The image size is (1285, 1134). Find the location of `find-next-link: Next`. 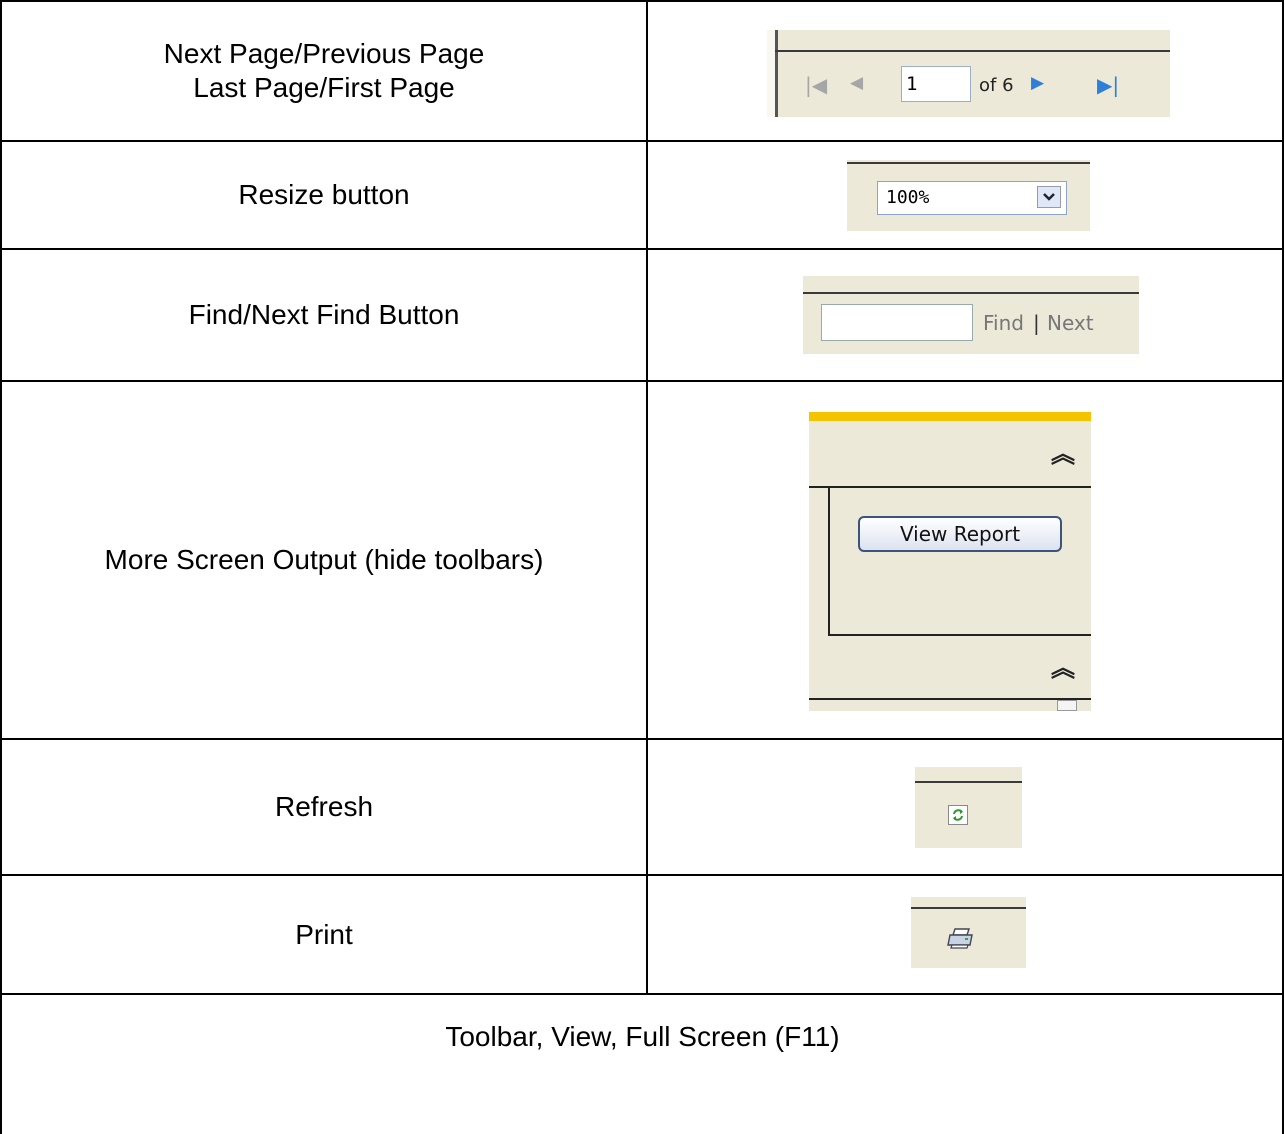

find-next-link: Next is located at coordinates (1070, 323).